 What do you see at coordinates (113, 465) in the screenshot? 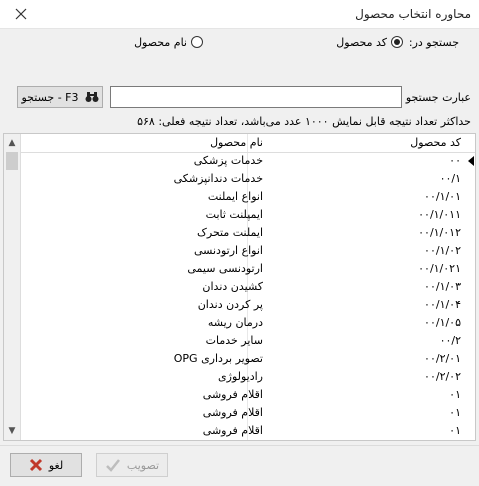
I see `checkmark-icon` at bounding box center [113, 465].